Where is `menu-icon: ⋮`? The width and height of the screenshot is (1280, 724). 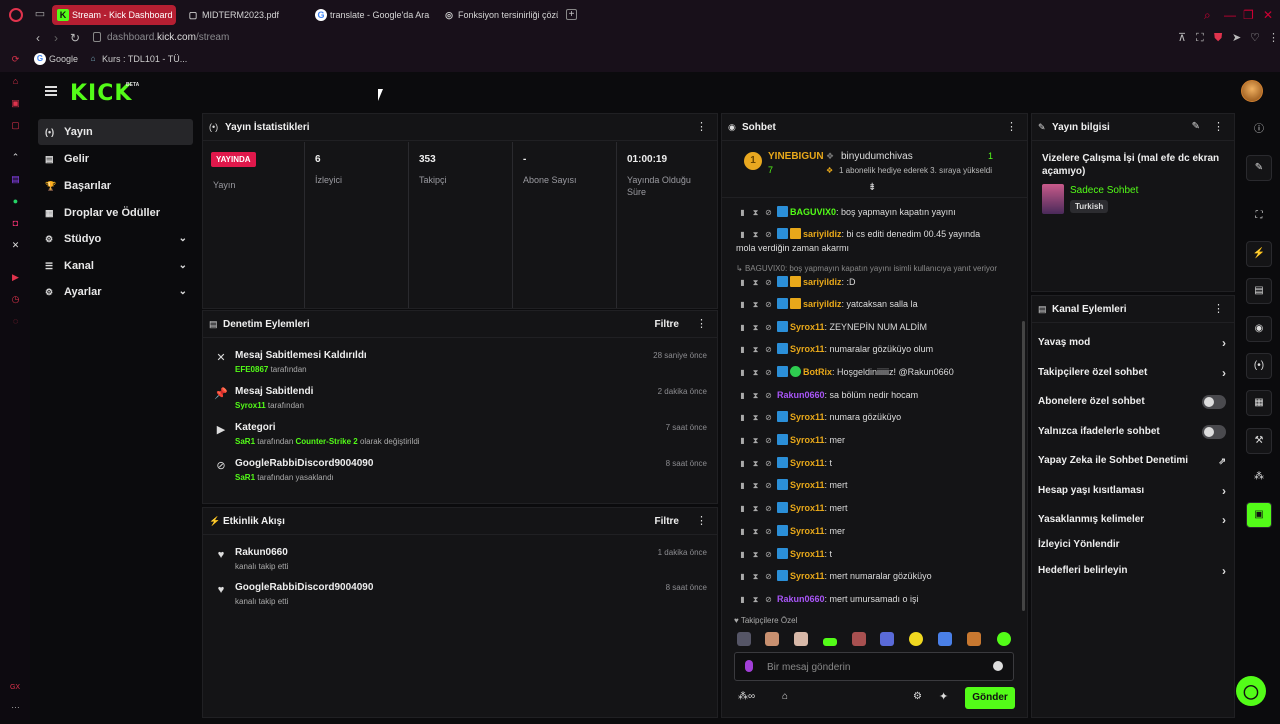
menu-icon: ⋮ is located at coordinates (1273, 38).